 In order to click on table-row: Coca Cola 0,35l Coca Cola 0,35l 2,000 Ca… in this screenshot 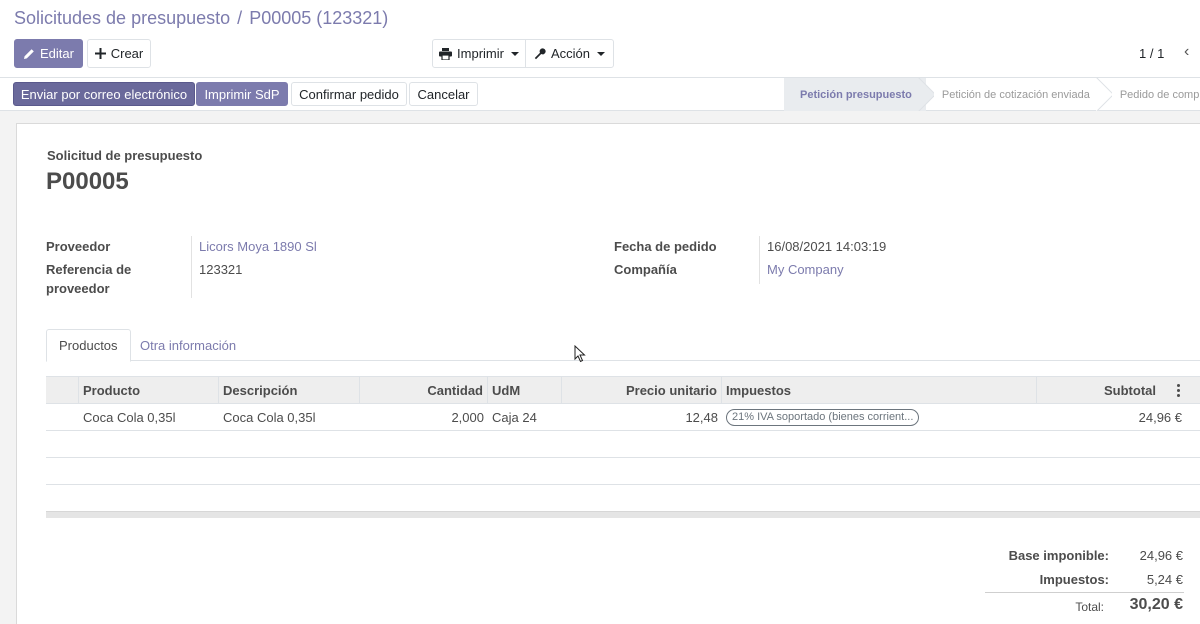, I will do `click(623, 417)`.